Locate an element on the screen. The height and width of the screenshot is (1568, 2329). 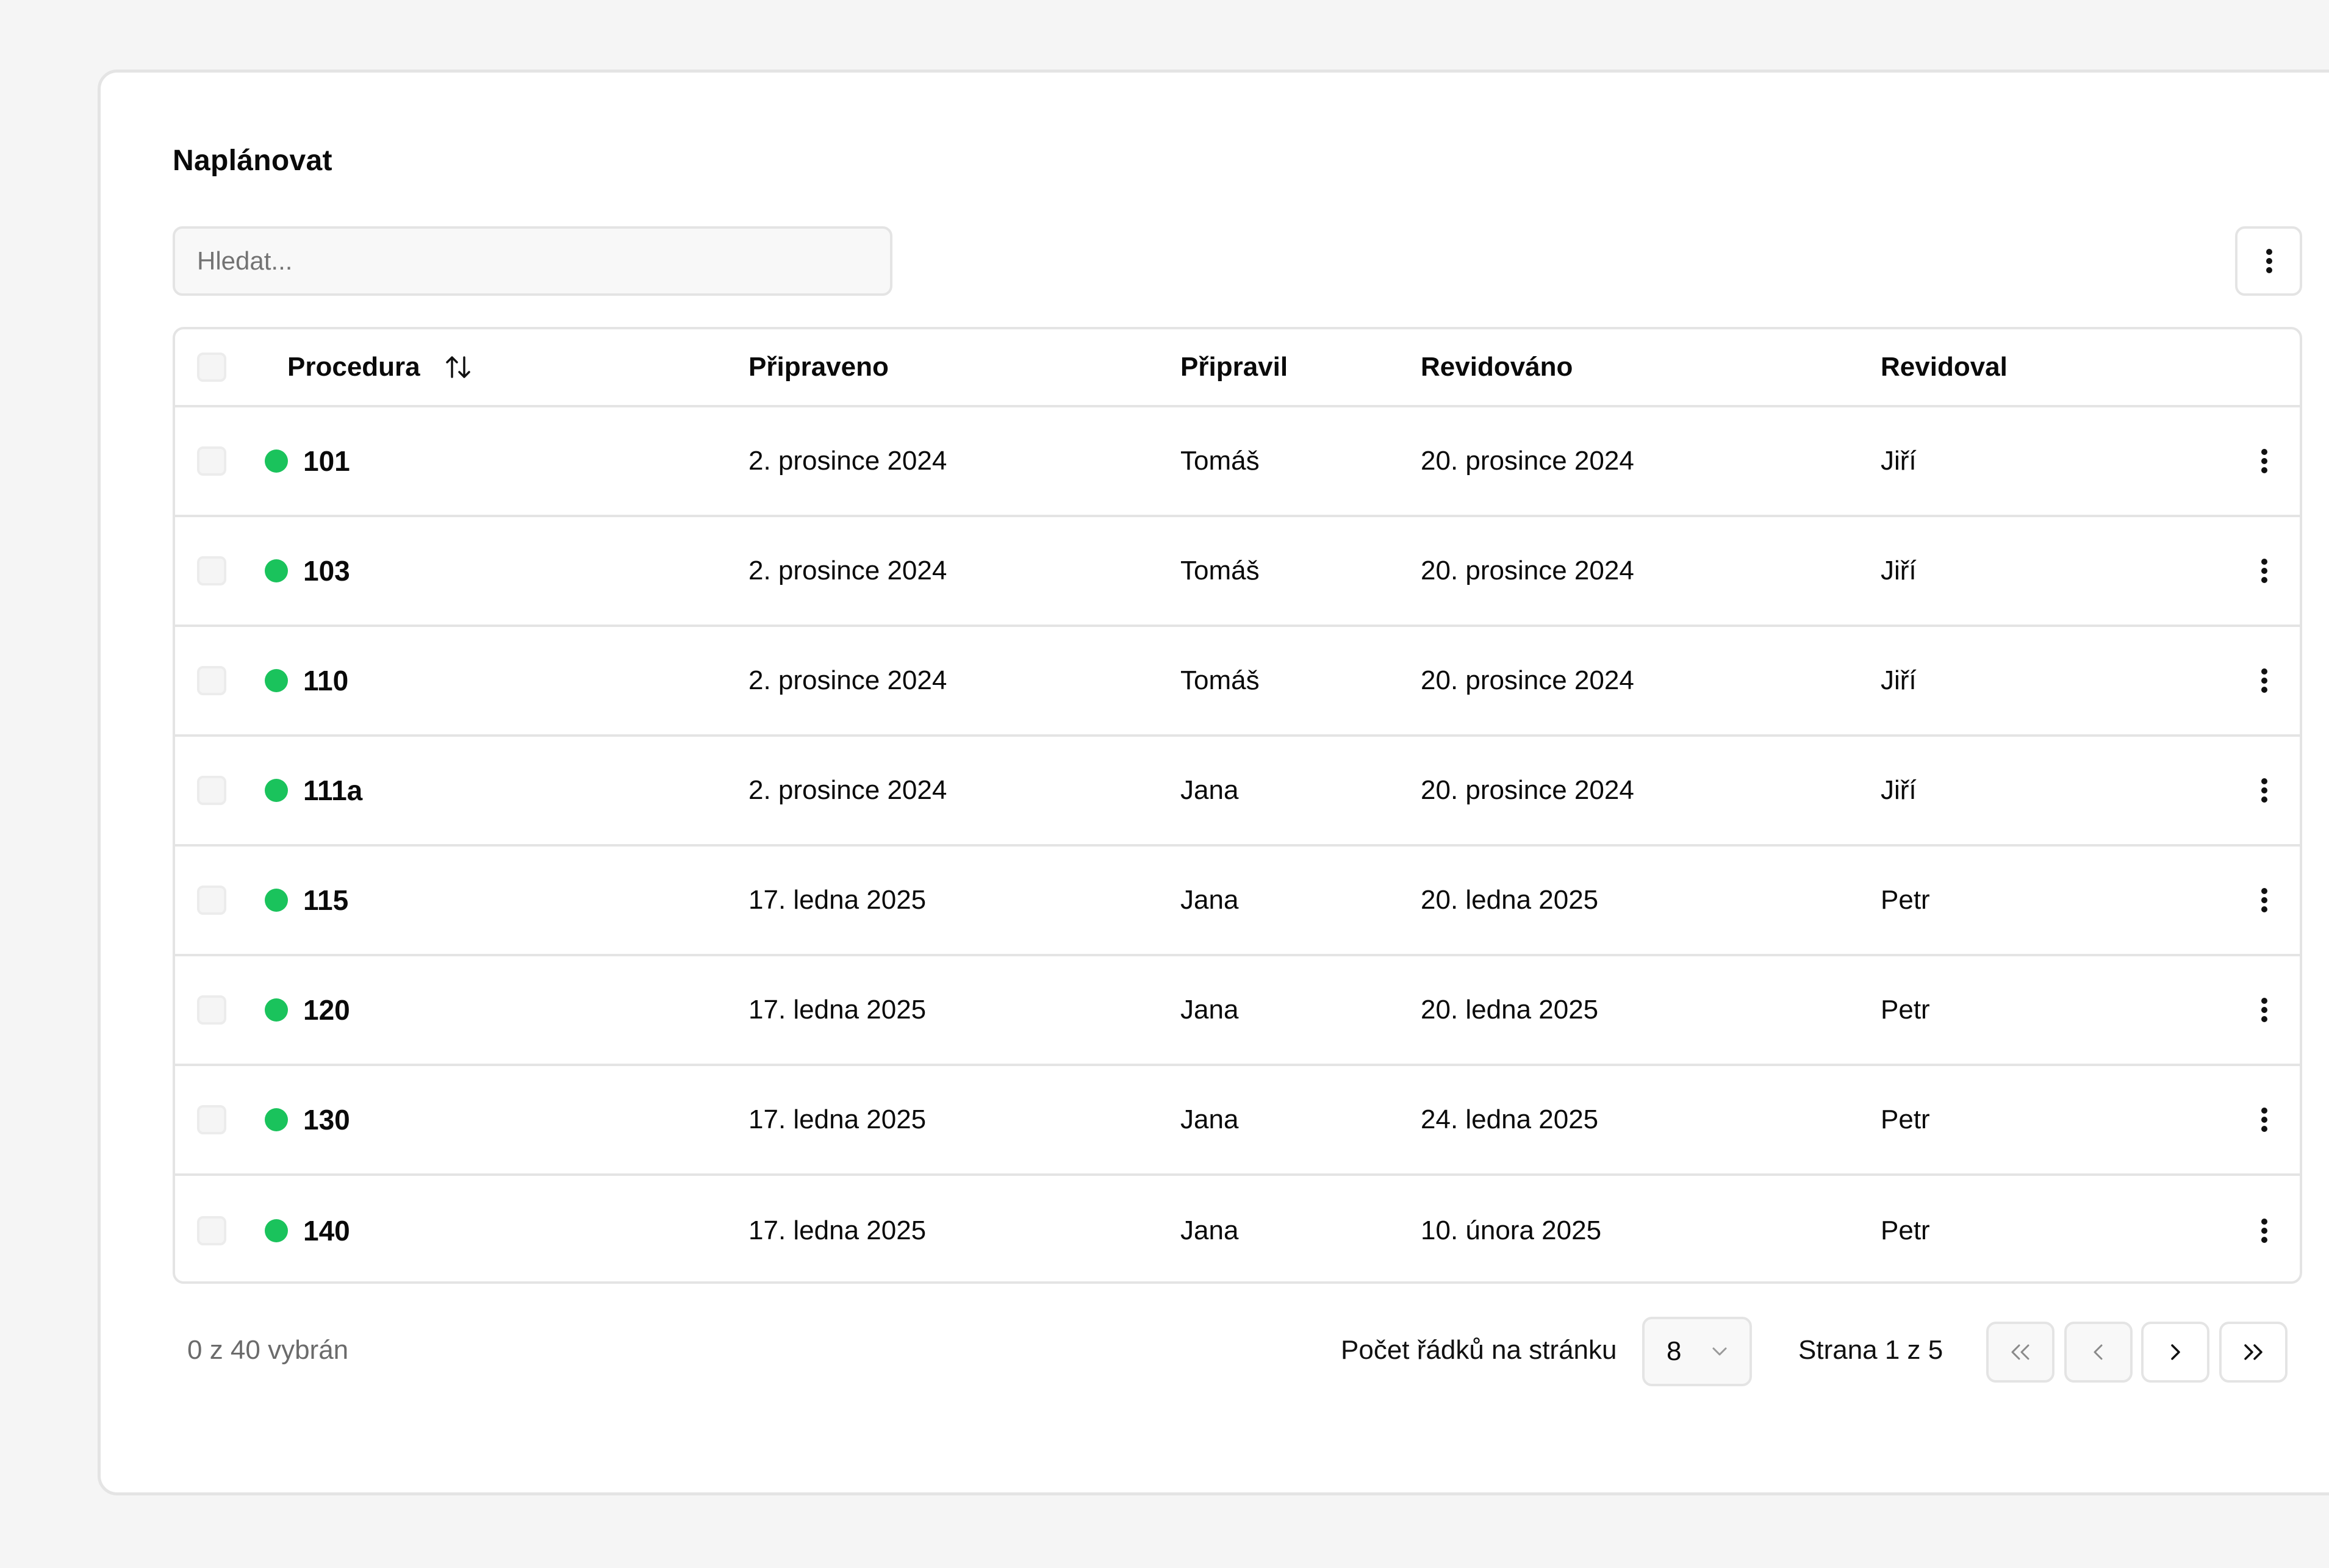
select-all-checkbox is located at coordinates (212, 367).